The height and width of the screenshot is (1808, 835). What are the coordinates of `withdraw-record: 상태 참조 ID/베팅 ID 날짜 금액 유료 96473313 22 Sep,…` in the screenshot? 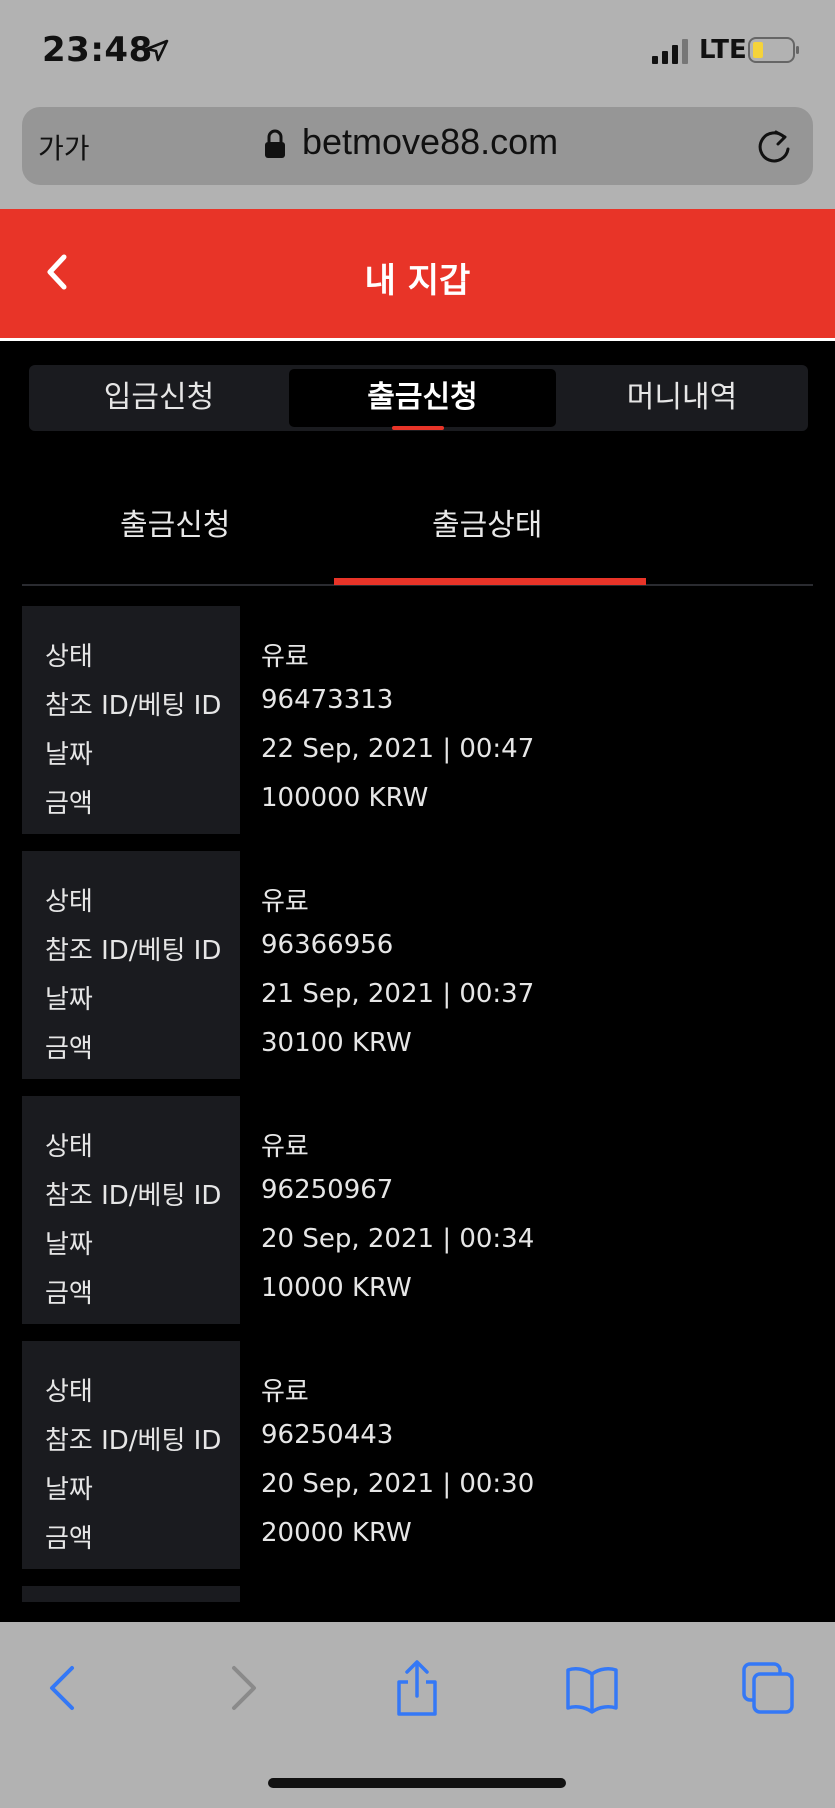 It's located at (417, 720).